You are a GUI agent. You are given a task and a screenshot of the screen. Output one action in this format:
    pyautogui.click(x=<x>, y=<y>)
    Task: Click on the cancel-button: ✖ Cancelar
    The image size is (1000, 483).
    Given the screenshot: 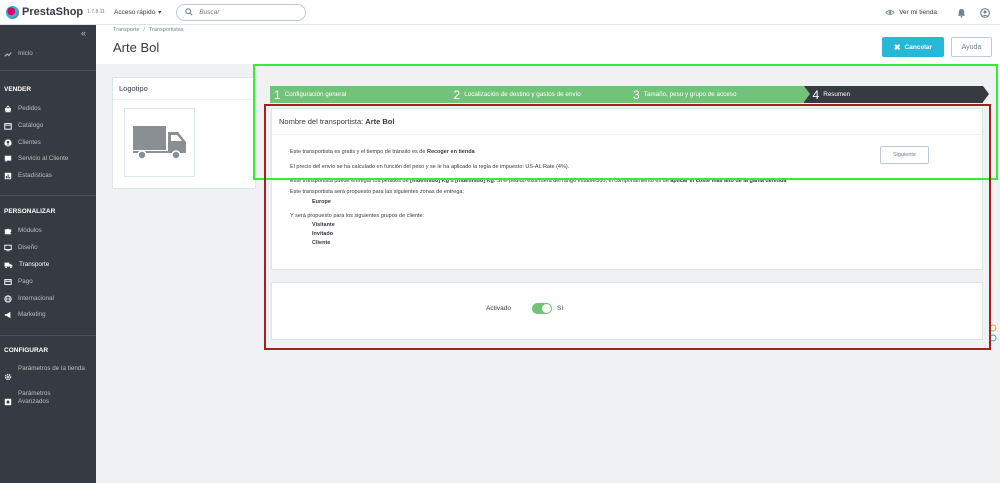 What is the action you would take?
    pyautogui.click(x=913, y=47)
    